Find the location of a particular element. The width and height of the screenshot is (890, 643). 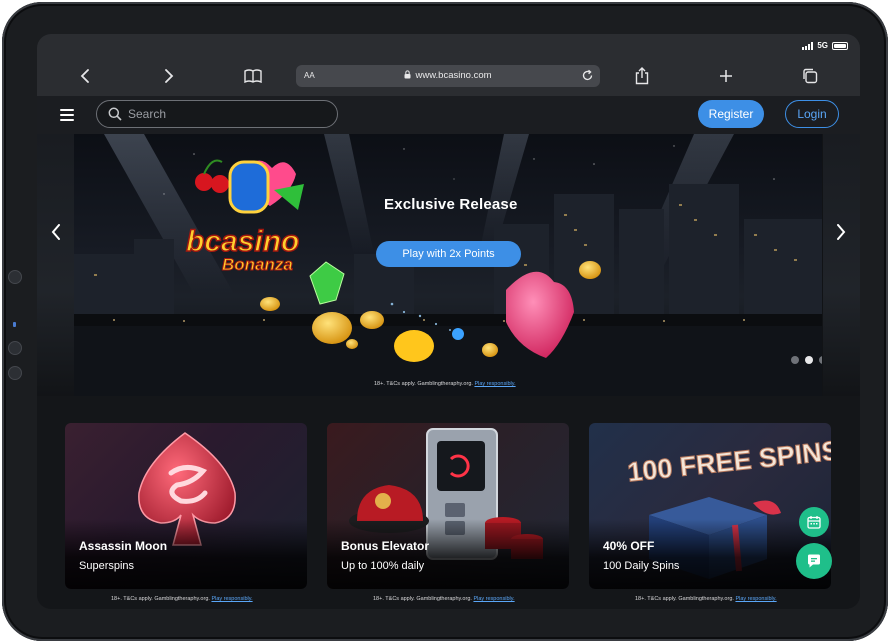

indicator-dot is located at coordinates (14, 324).